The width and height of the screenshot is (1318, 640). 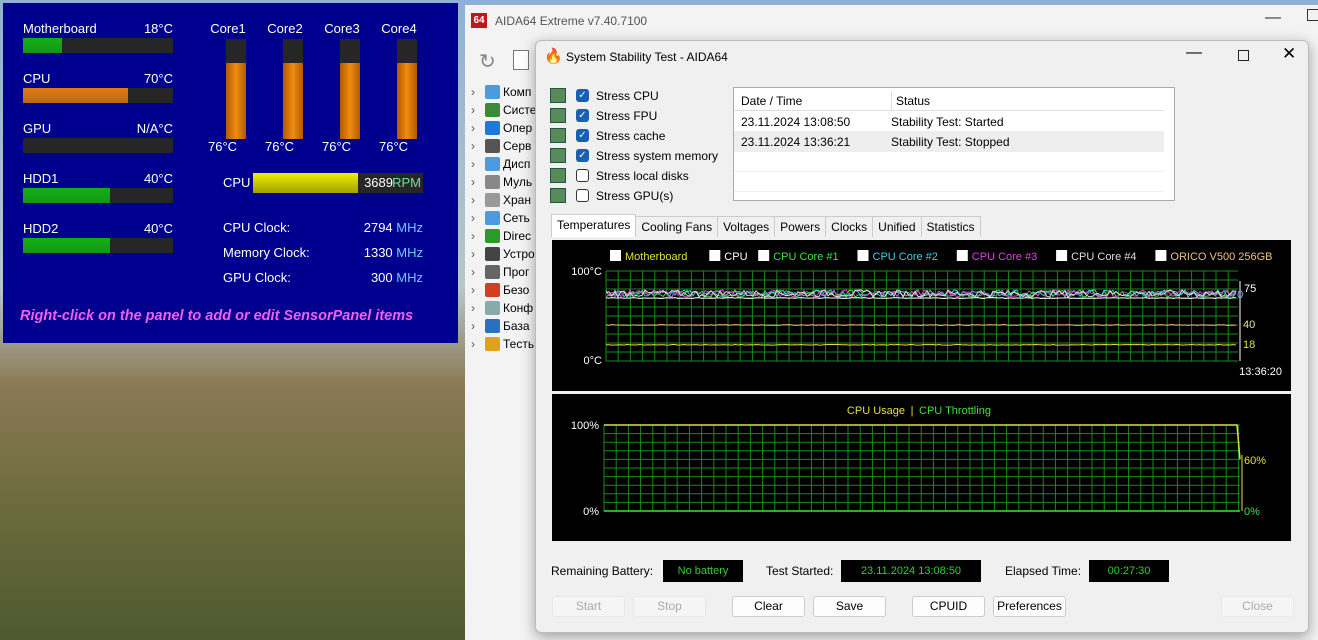 I want to click on legend-item: CPU Usage, so click(x=876, y=411).